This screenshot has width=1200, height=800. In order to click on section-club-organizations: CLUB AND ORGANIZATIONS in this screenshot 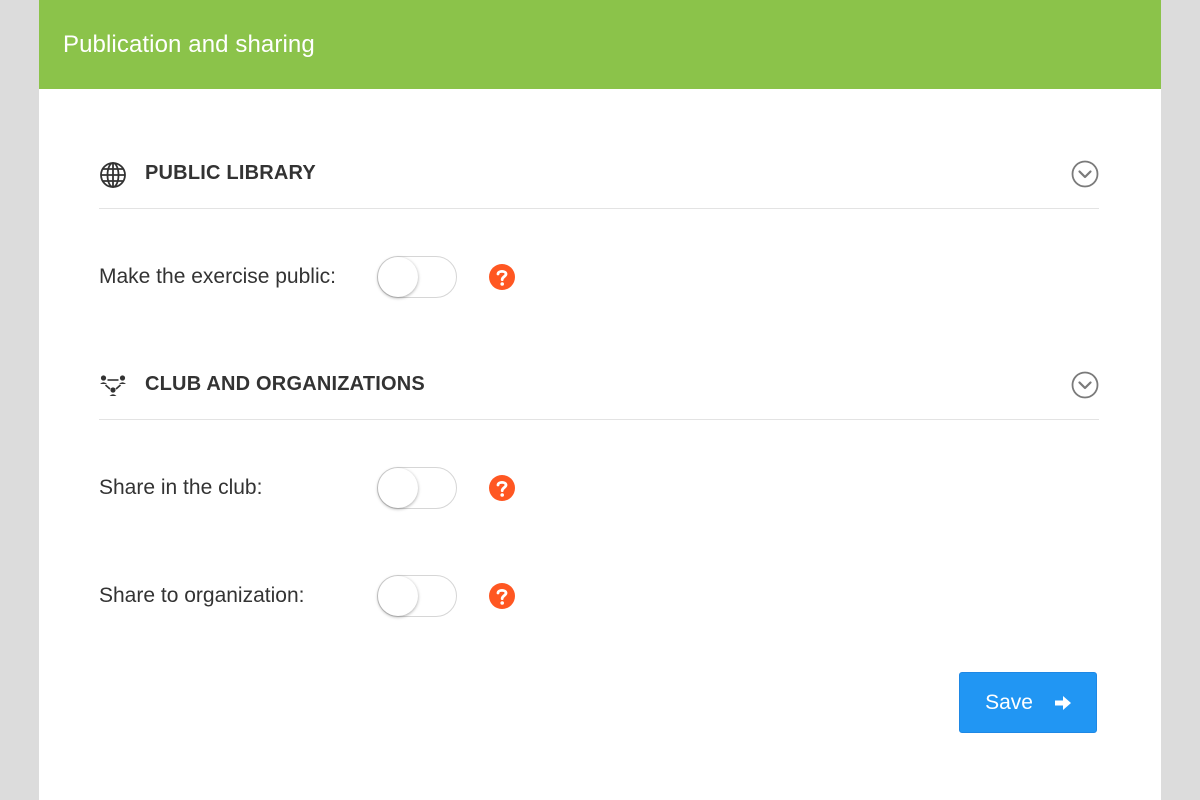, I will do `click(599, 391)`.